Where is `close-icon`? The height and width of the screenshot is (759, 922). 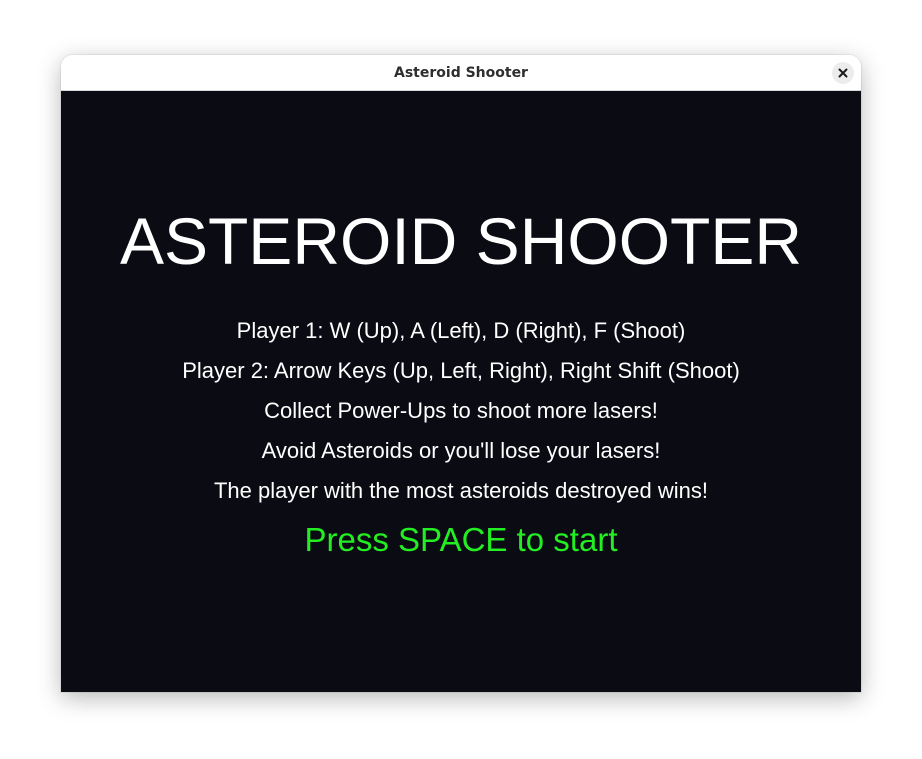 close-icon is located at coordinates (843, 73).